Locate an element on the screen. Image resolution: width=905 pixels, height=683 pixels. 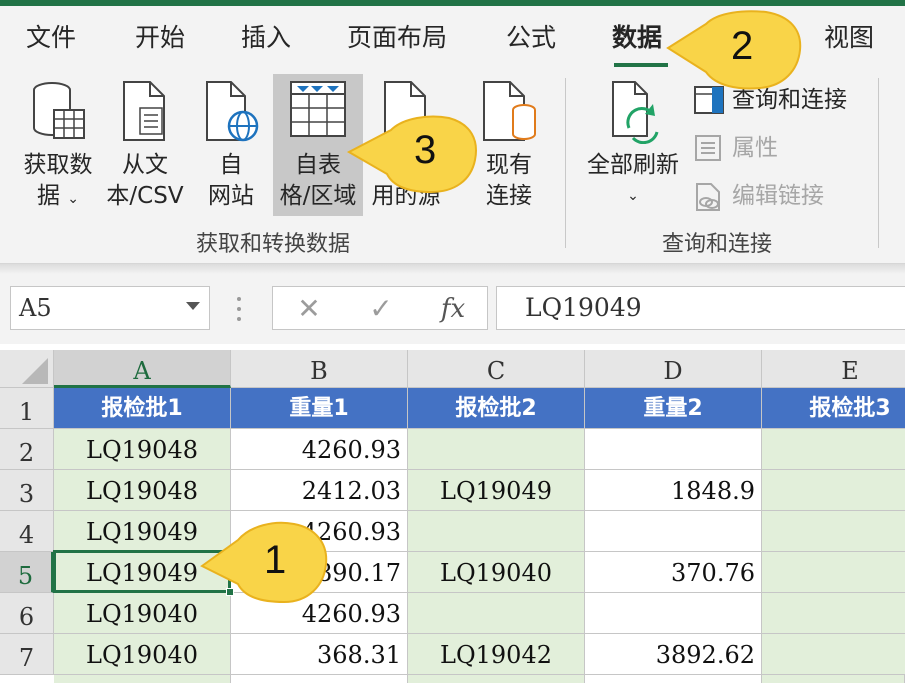
row-header: 2 is located at coordinates (27, 449).